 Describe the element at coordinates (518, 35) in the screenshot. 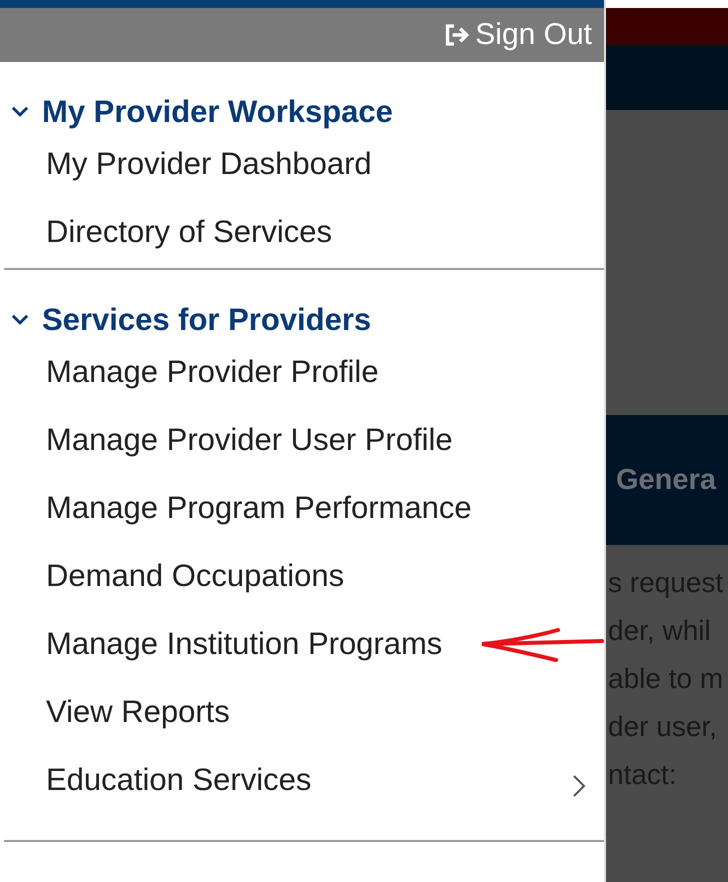

I see `sign-out-button: Sign Out` at that location.